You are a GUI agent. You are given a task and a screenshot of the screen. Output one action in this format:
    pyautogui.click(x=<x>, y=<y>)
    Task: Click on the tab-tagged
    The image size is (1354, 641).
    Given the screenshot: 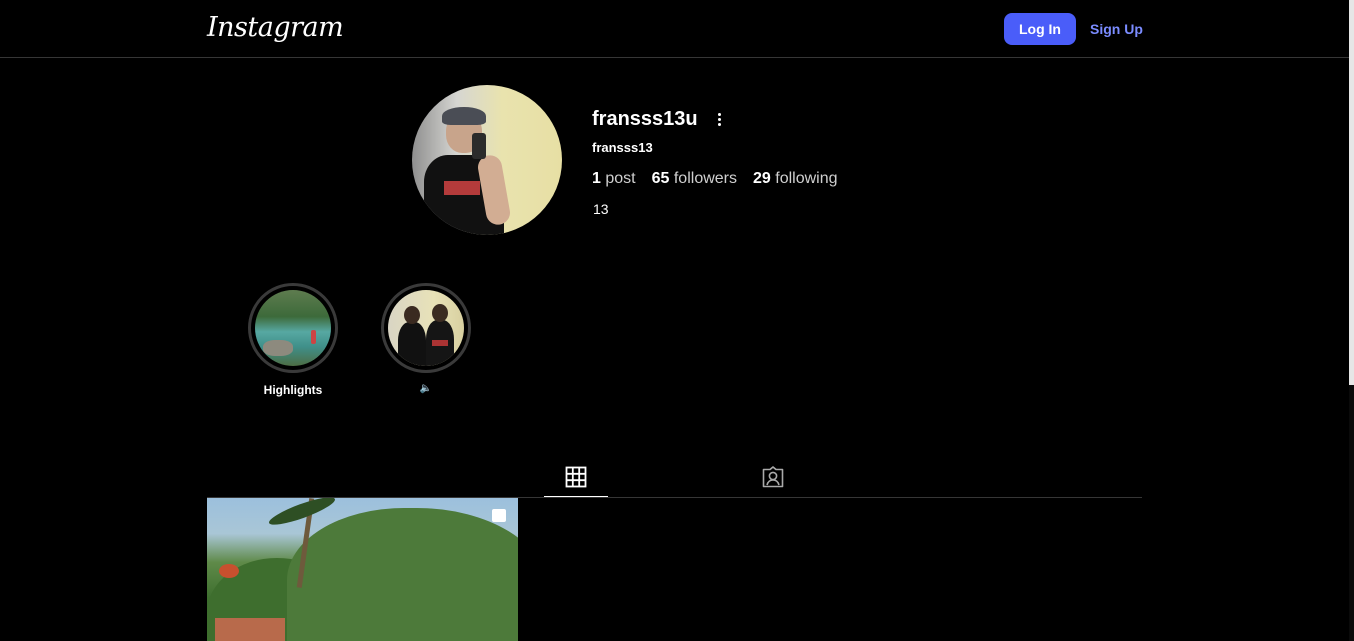 What is the action you would take?
    pyautogui.click(x=773, y=477)
    